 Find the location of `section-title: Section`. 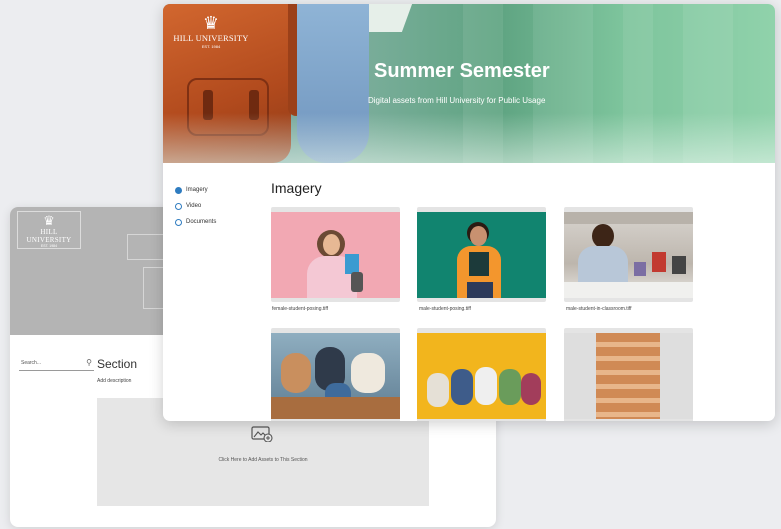

section-title: Section is located at coordinates (117, 364).